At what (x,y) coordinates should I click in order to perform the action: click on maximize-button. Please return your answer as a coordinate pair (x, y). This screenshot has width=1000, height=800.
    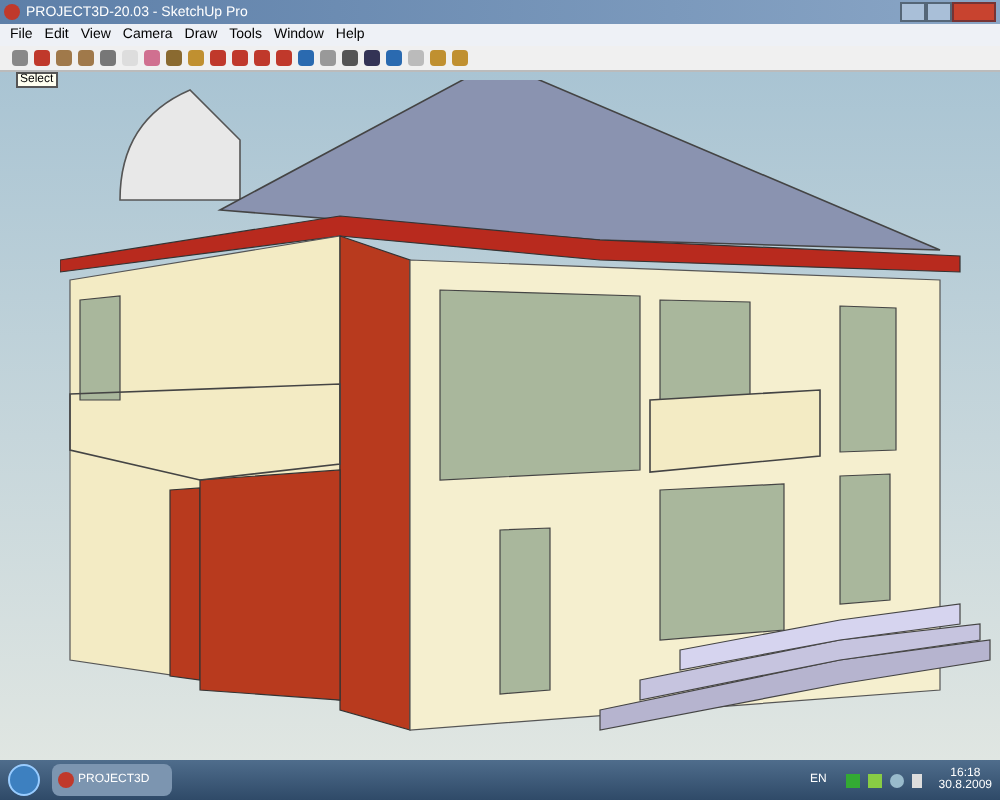
    Looking at the image, I should click on (939, 12).